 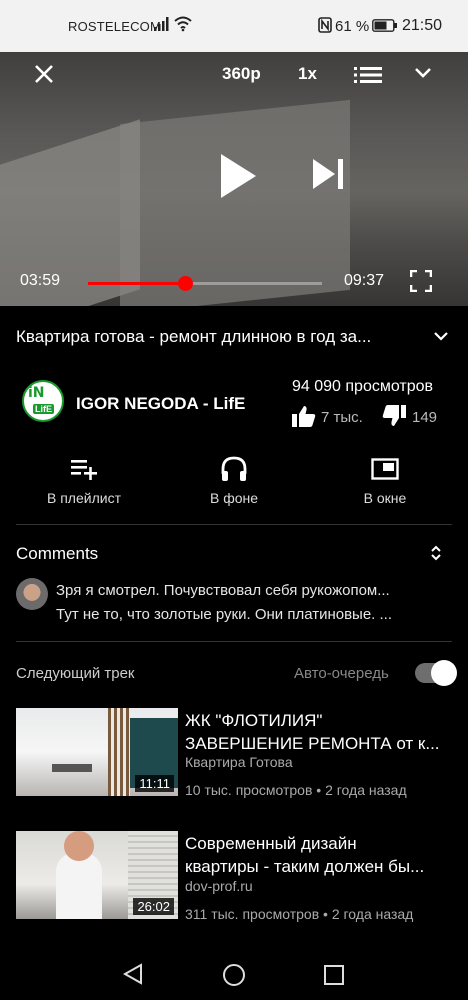 I want to click on home-icon, so click(x=234, y=975).